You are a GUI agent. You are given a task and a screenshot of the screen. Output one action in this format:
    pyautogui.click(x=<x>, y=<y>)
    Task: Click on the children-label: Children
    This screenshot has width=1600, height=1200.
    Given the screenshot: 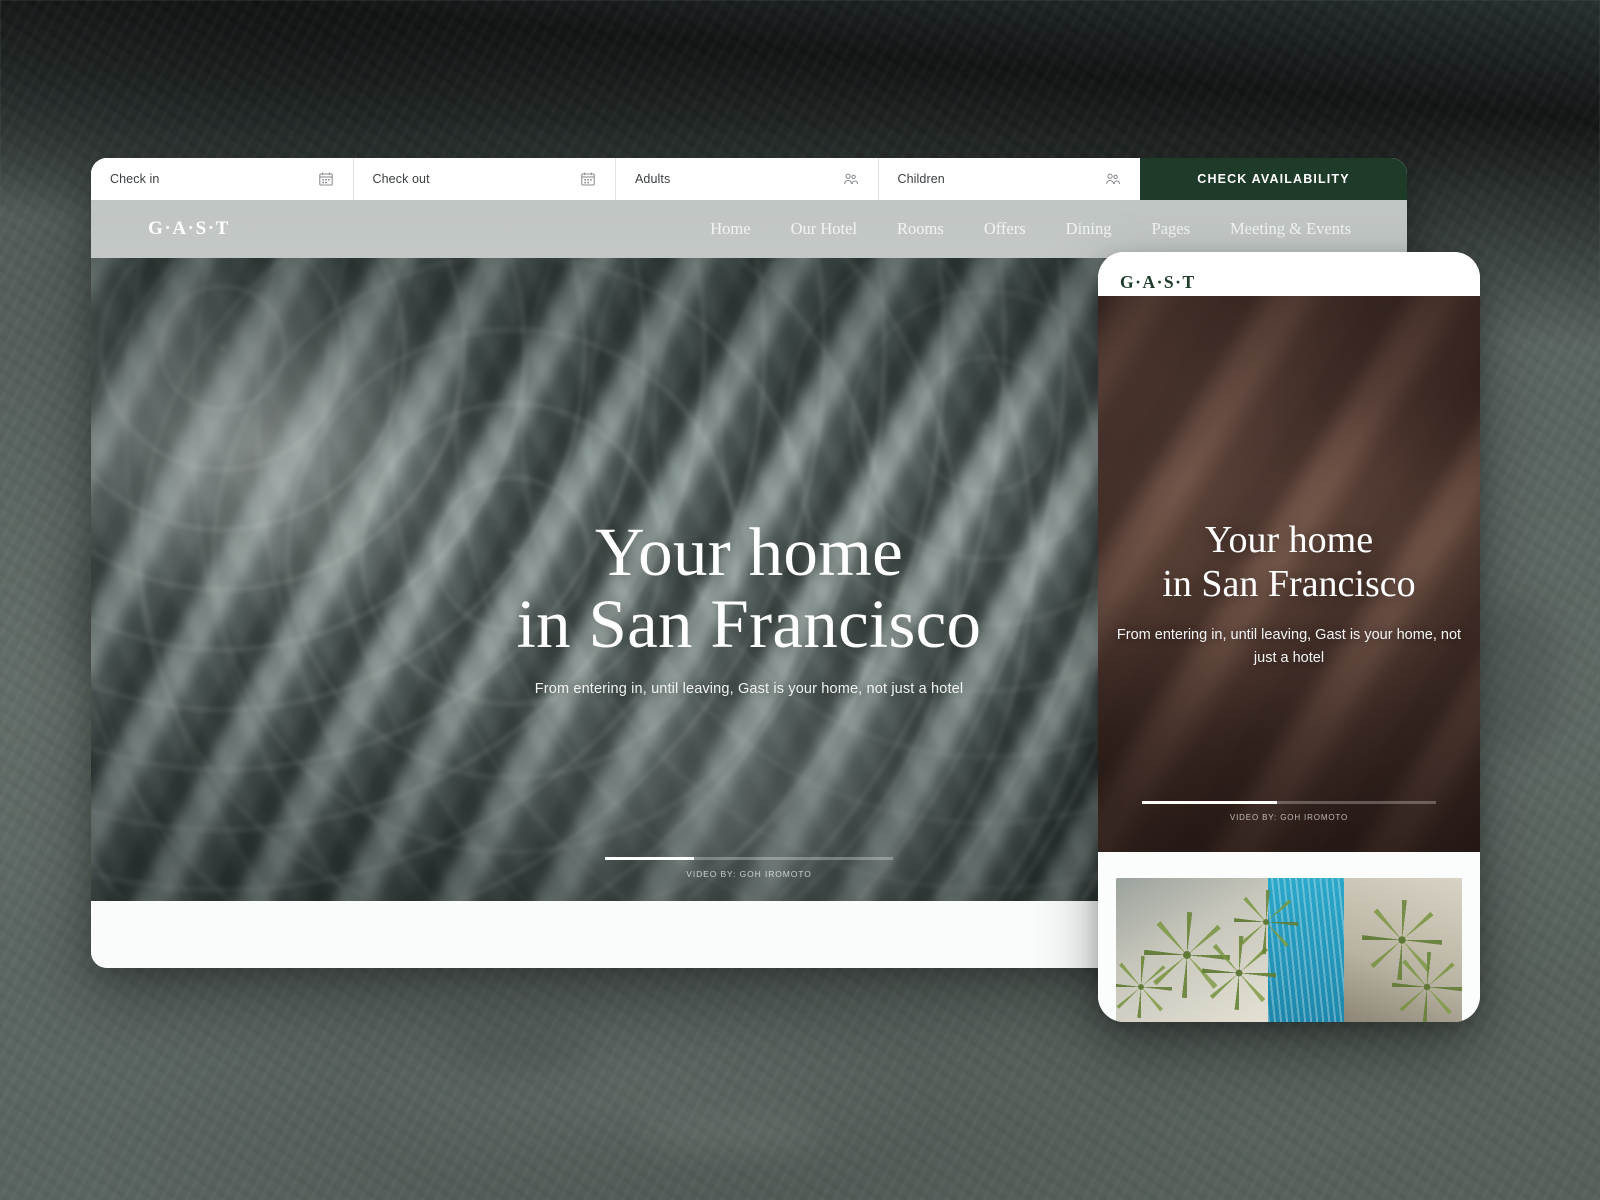 What is the action you would take?
    pyautogui.click(x=921, y=179)
    